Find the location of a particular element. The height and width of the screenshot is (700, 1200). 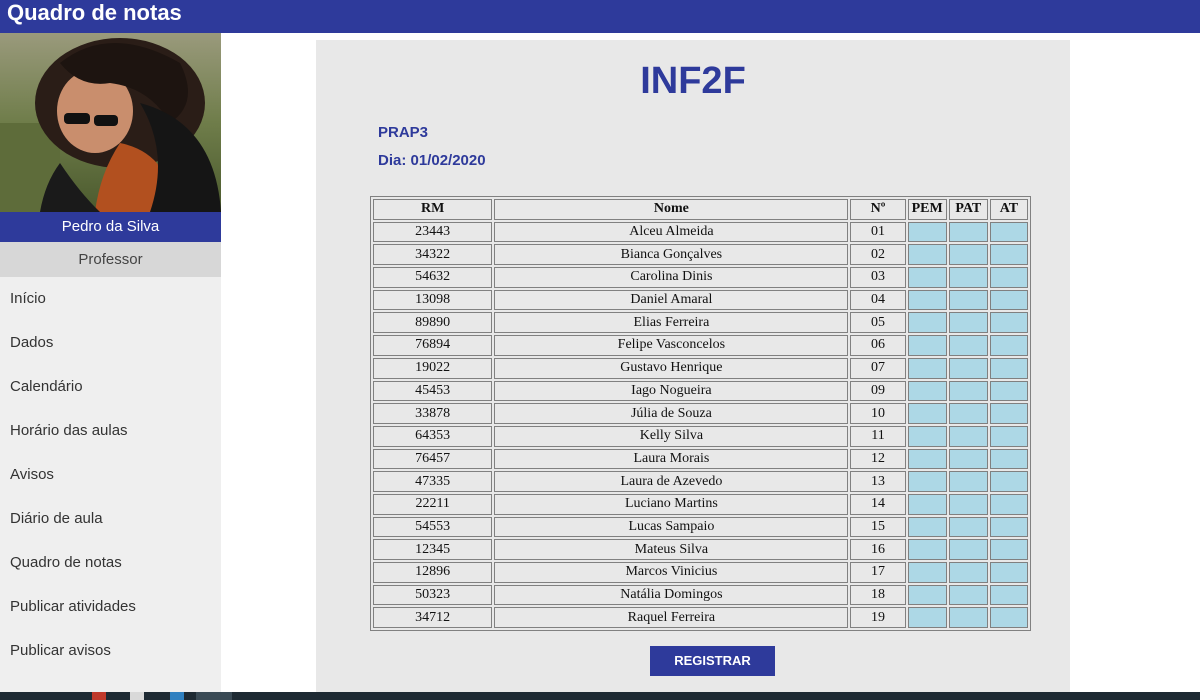

sidebar-item-inicio: Início is located at coordinates (110, 299).